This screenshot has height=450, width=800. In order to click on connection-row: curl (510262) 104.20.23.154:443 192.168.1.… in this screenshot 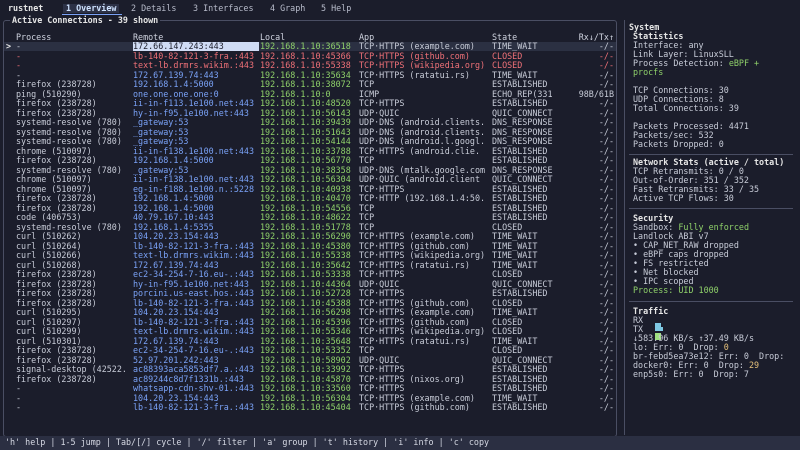, I will do `click(310, 236)`.